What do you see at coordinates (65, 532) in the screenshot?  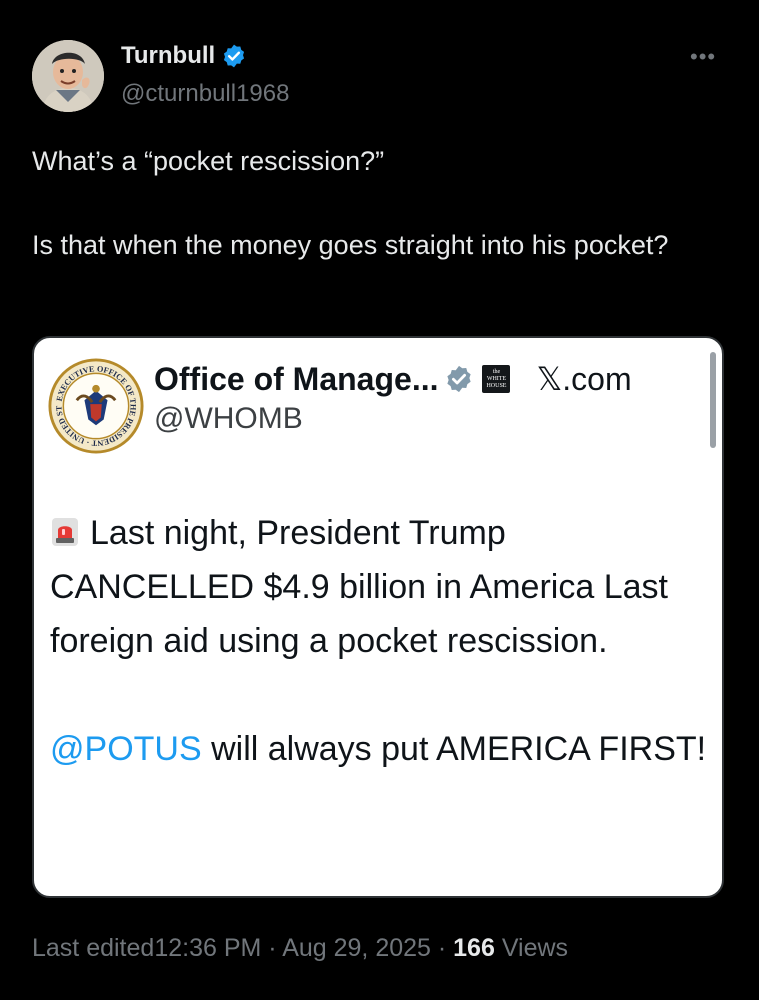 I see `siren-icon` at bounding box center [65, 532].